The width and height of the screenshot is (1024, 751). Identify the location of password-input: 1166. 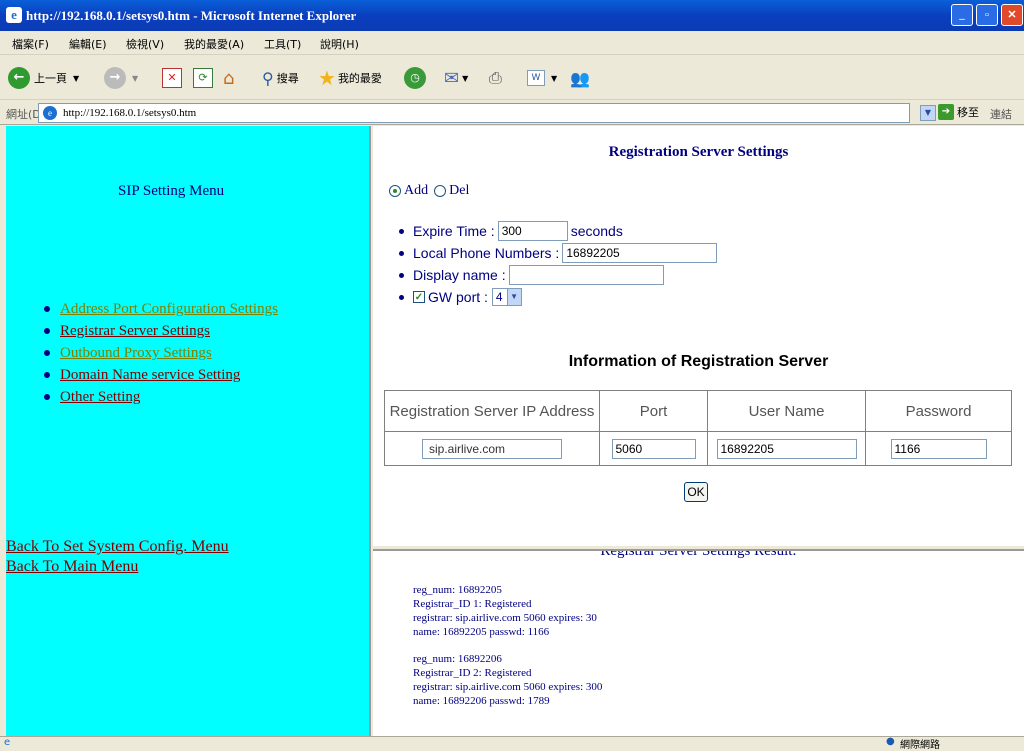
(938, 448).